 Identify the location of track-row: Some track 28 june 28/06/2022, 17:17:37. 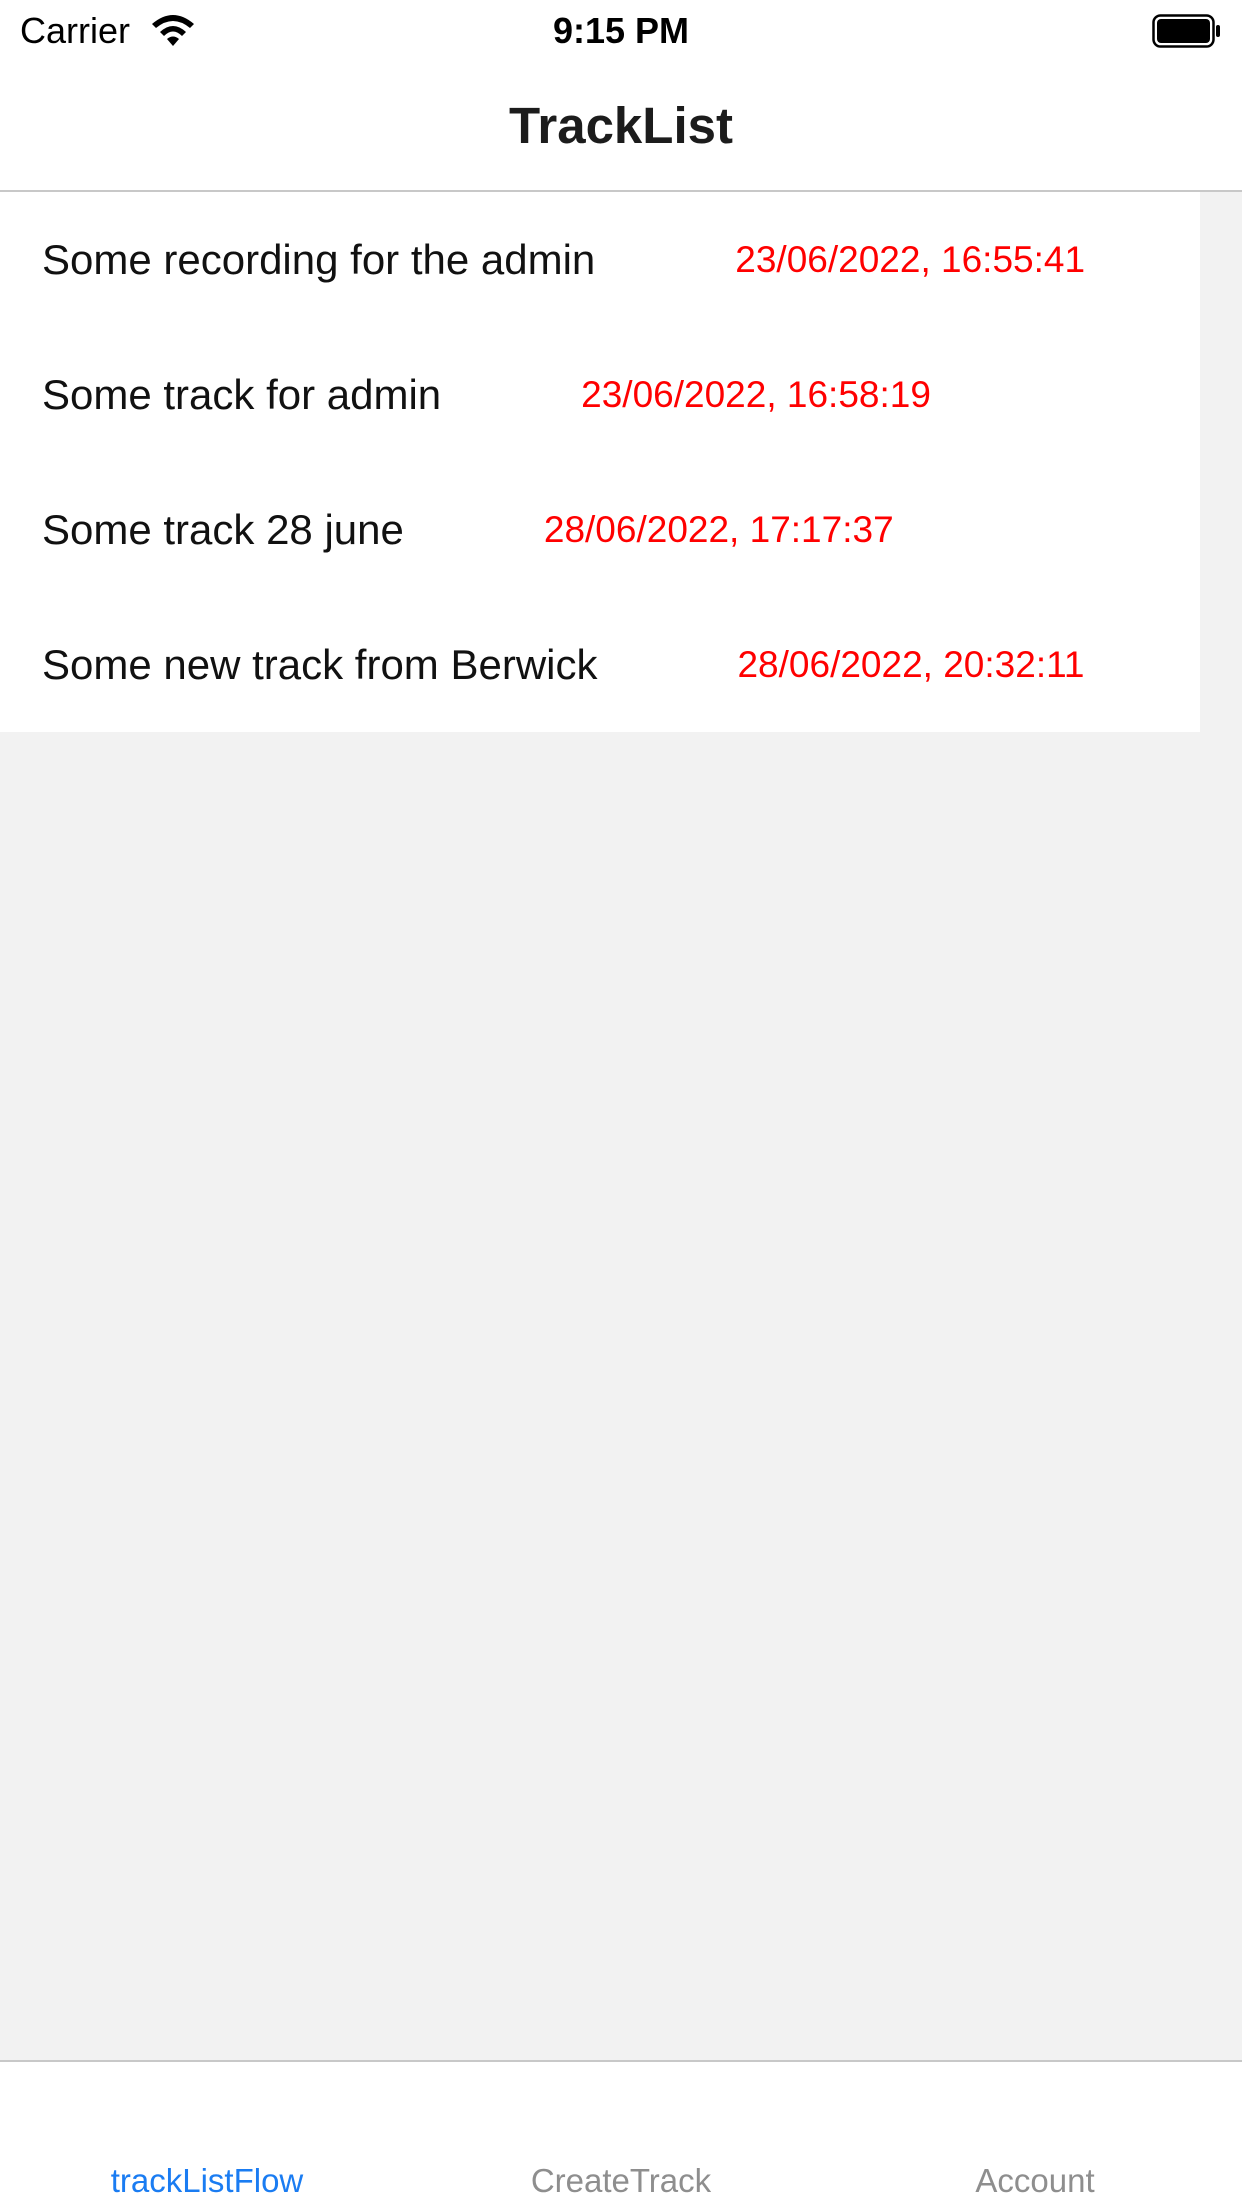
(600, 529).